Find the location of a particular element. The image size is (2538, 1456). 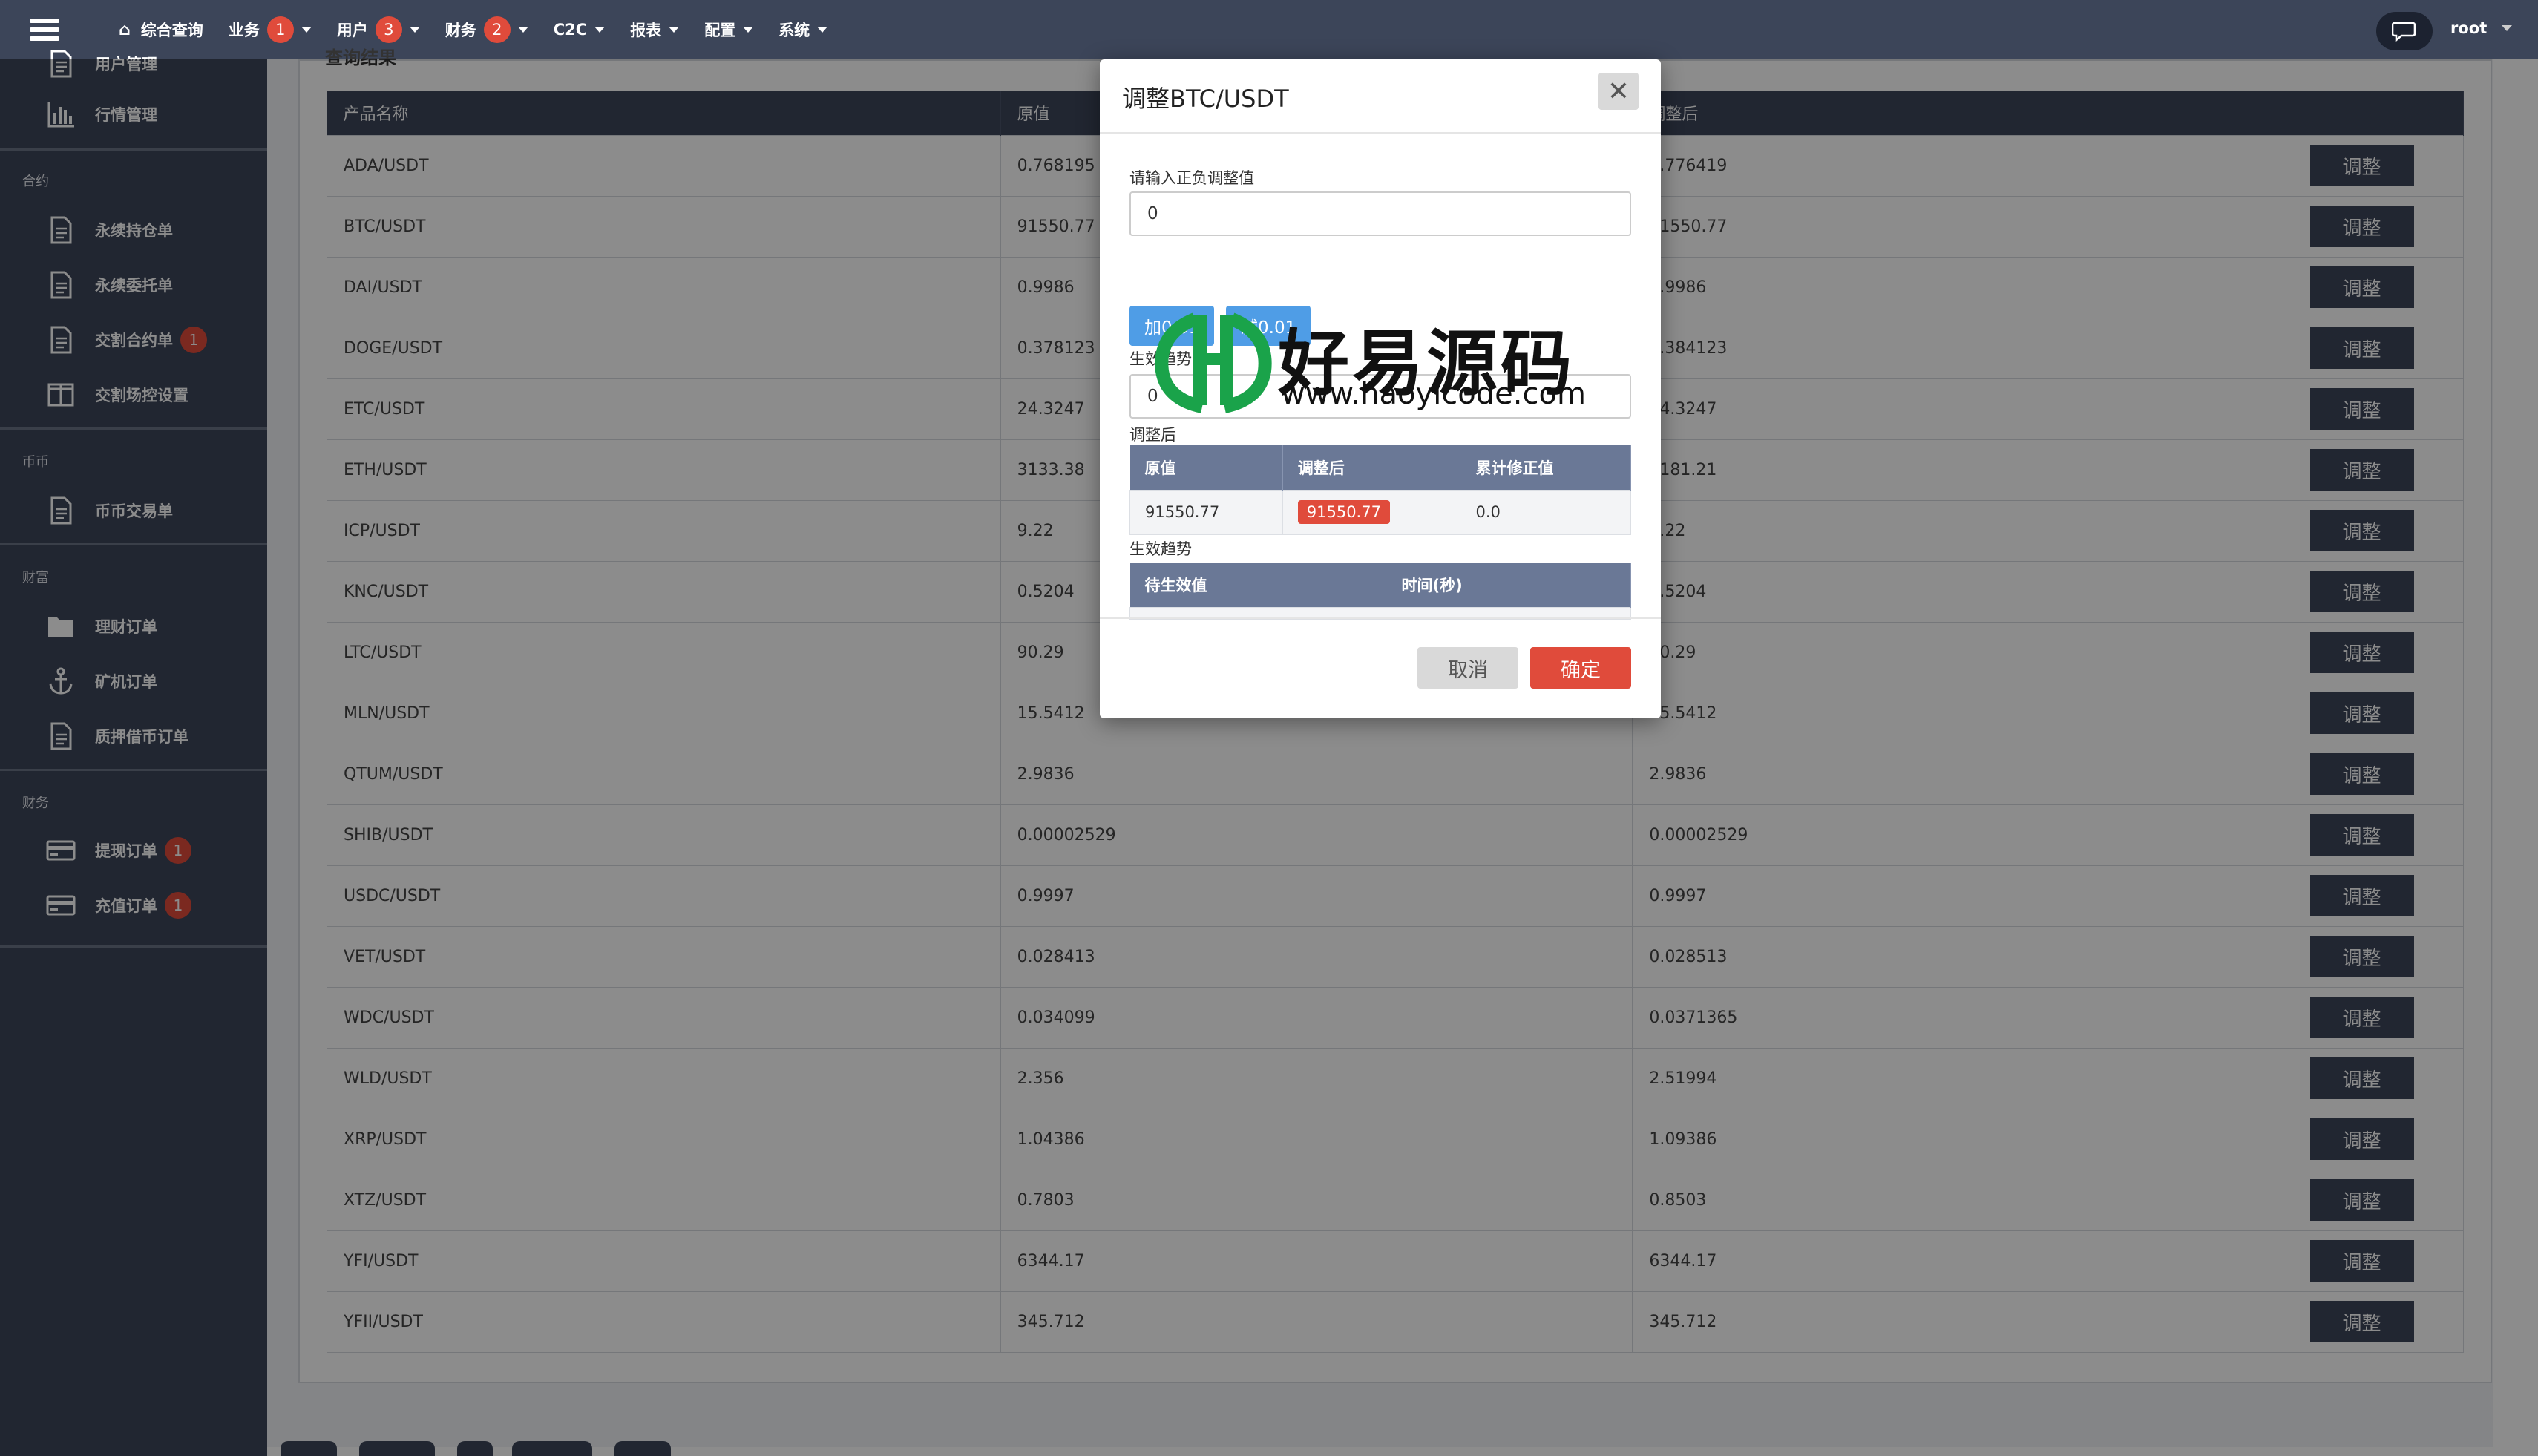

cancel-button: 取消 is located at coordinates (1467, 668).